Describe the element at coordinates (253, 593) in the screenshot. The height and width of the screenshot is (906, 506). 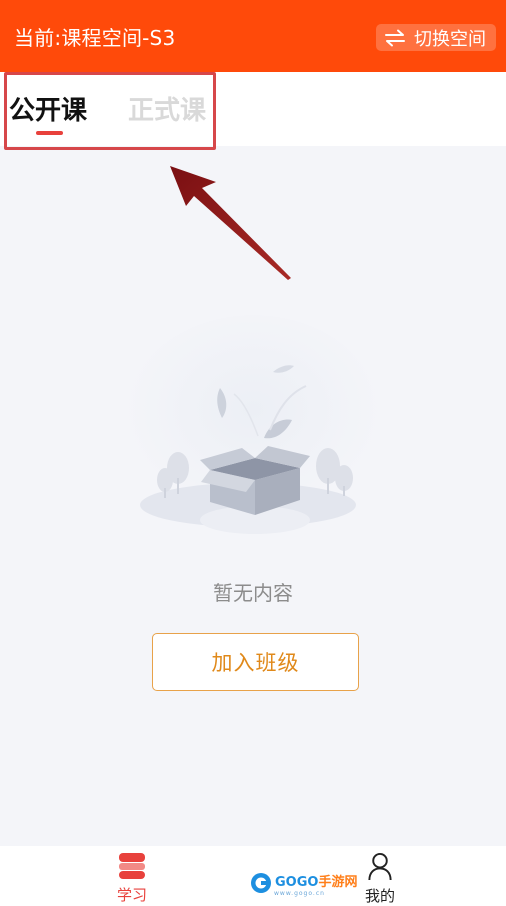
I see `empty-state-text: 暂无内容` at that location.